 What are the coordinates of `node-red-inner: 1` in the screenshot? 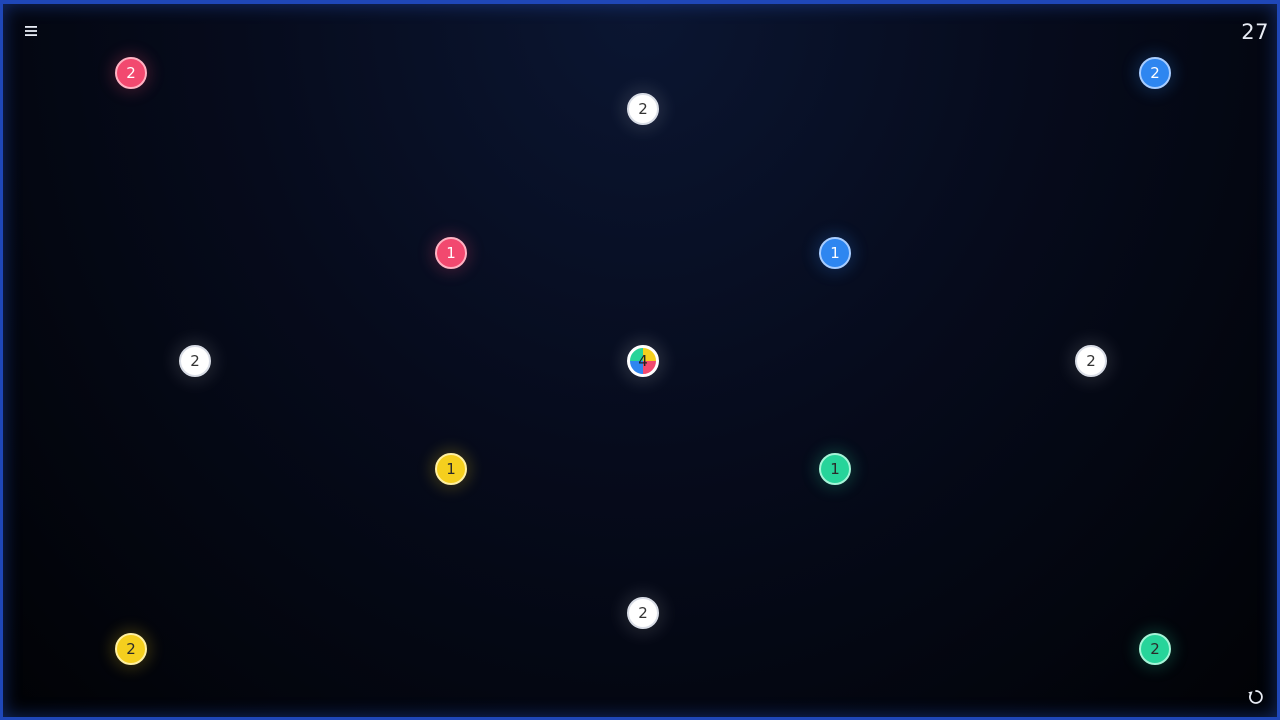 It's located at (451, 253).